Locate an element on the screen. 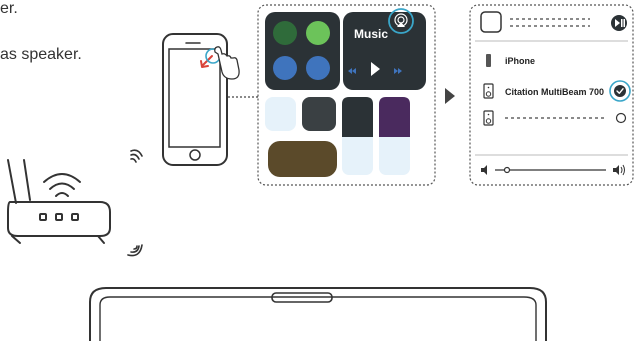 The height and width of the screenshot is (341, 634). volume-slider is located at coordinates (394, 136).